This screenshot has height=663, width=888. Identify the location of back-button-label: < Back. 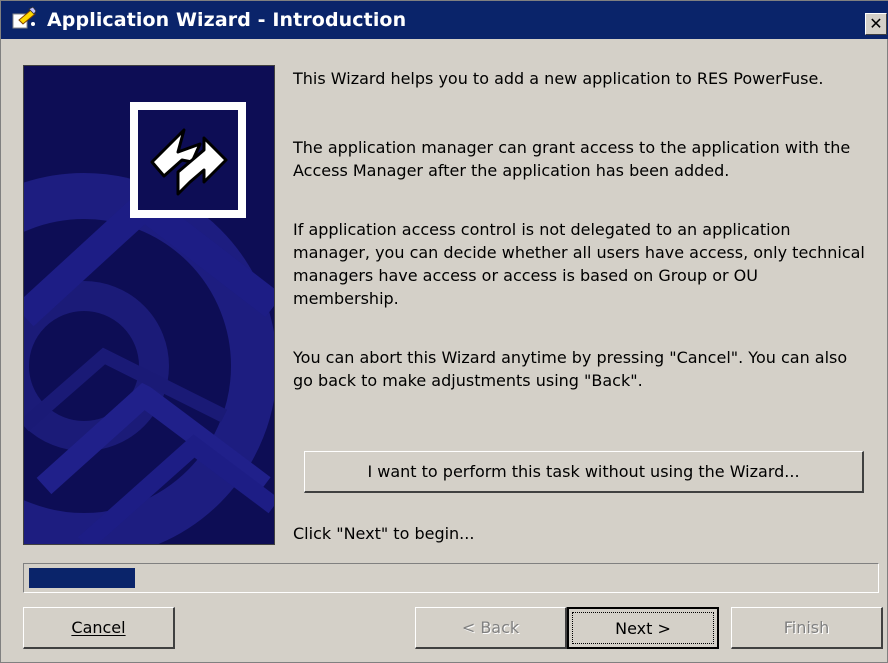
(490, 627).